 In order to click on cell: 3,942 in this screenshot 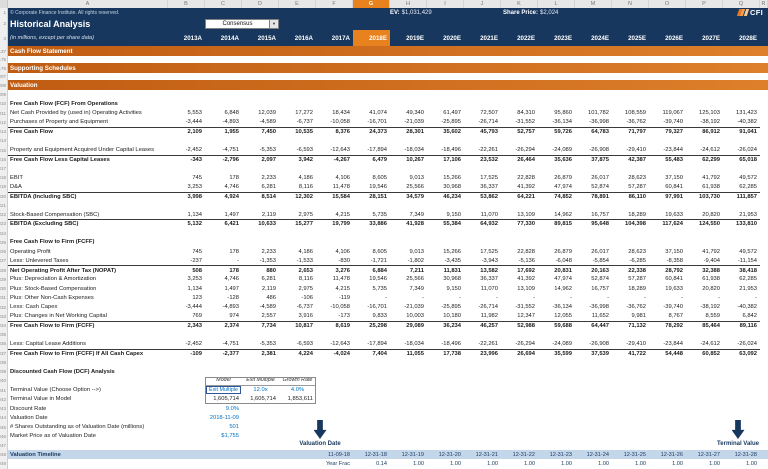, I will do `click(297, 159)`.